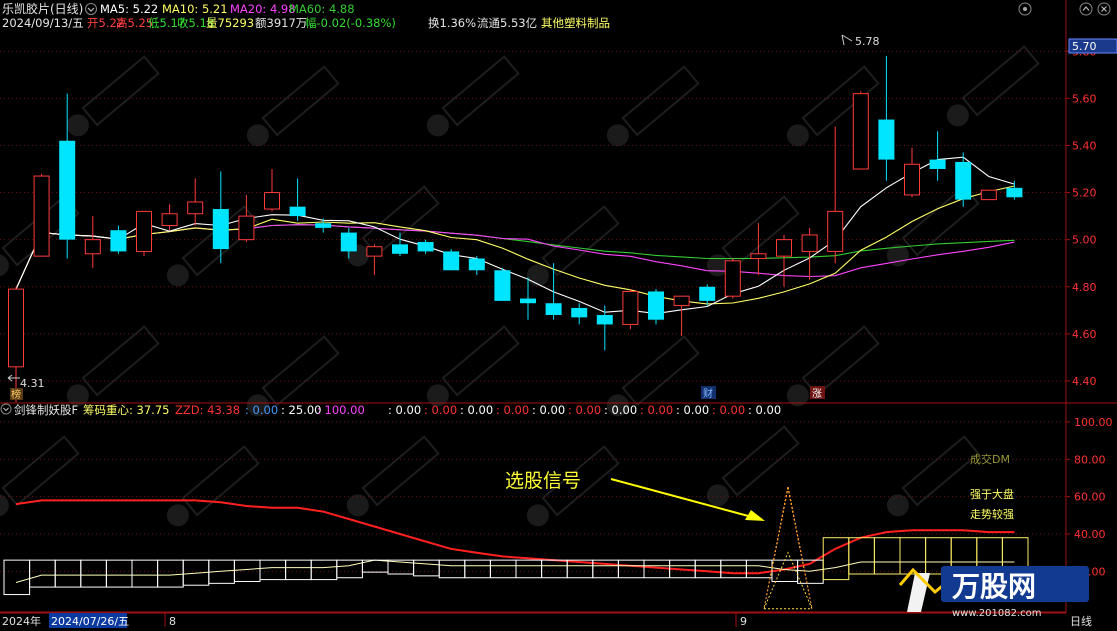  I want to click on quote-date: 2024/09/13/五, so click(43, 23).